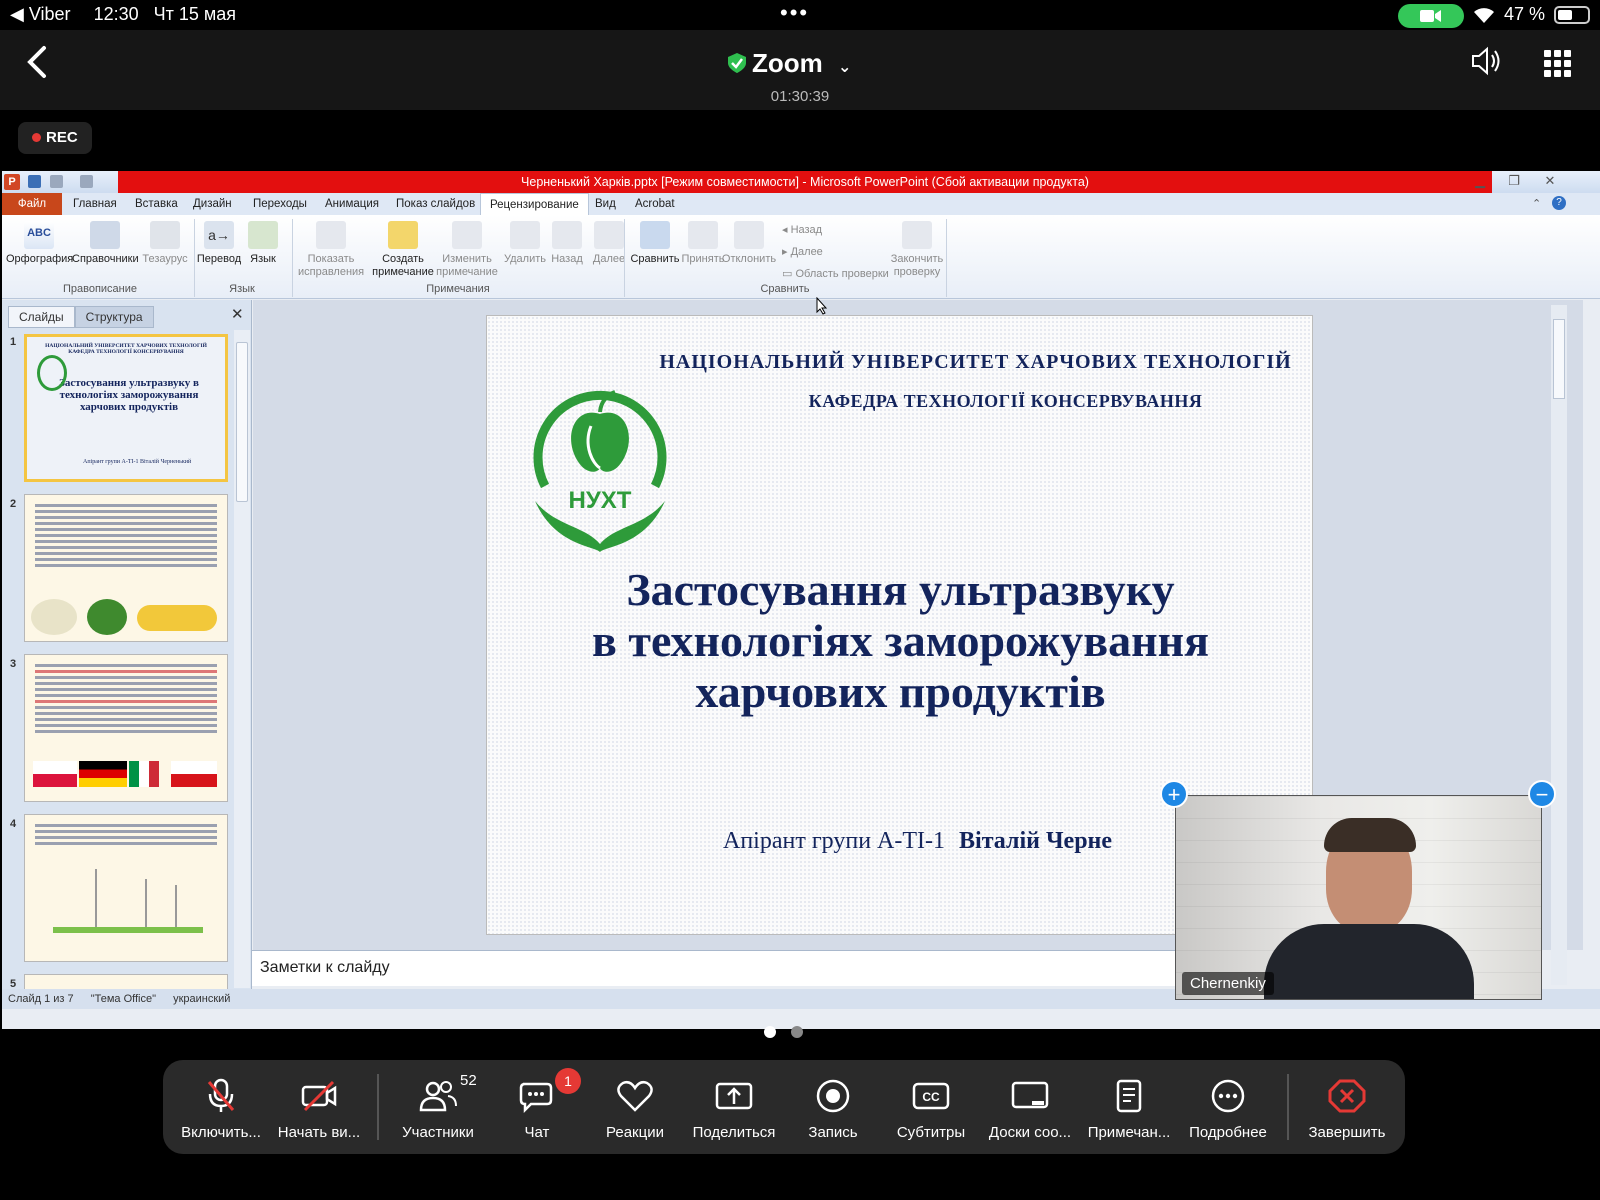  I want to click on save-icon, so click(34, 181).